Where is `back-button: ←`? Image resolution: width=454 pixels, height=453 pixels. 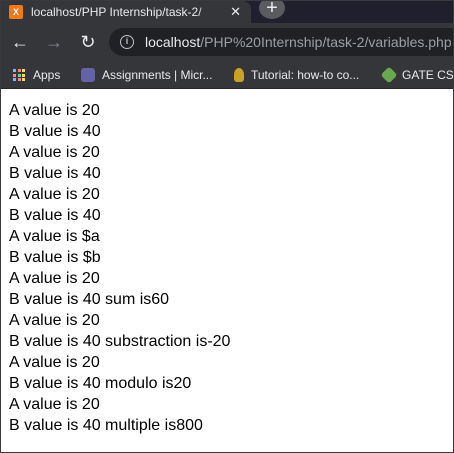
back-button: ← is located at coordinates (20, 42).